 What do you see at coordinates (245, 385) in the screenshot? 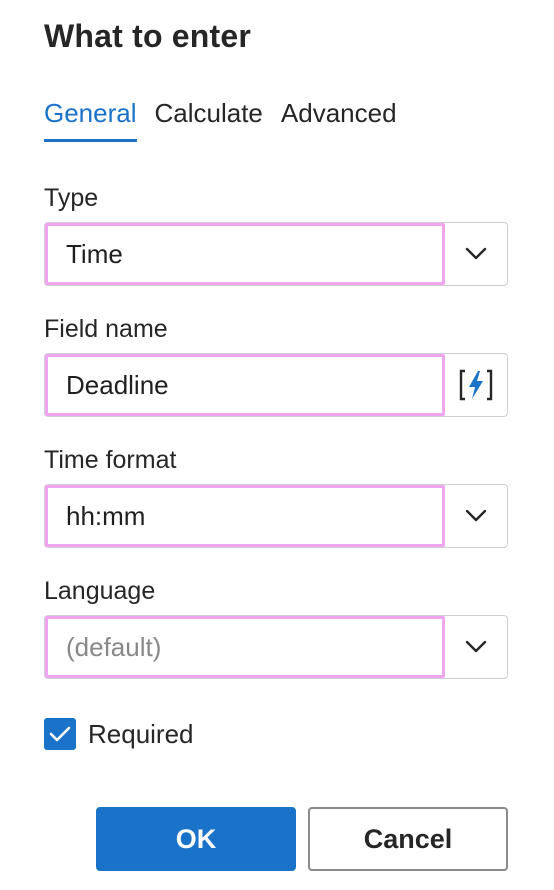
I see `field-name-value: Deadline` at bounding box center [245, 385].